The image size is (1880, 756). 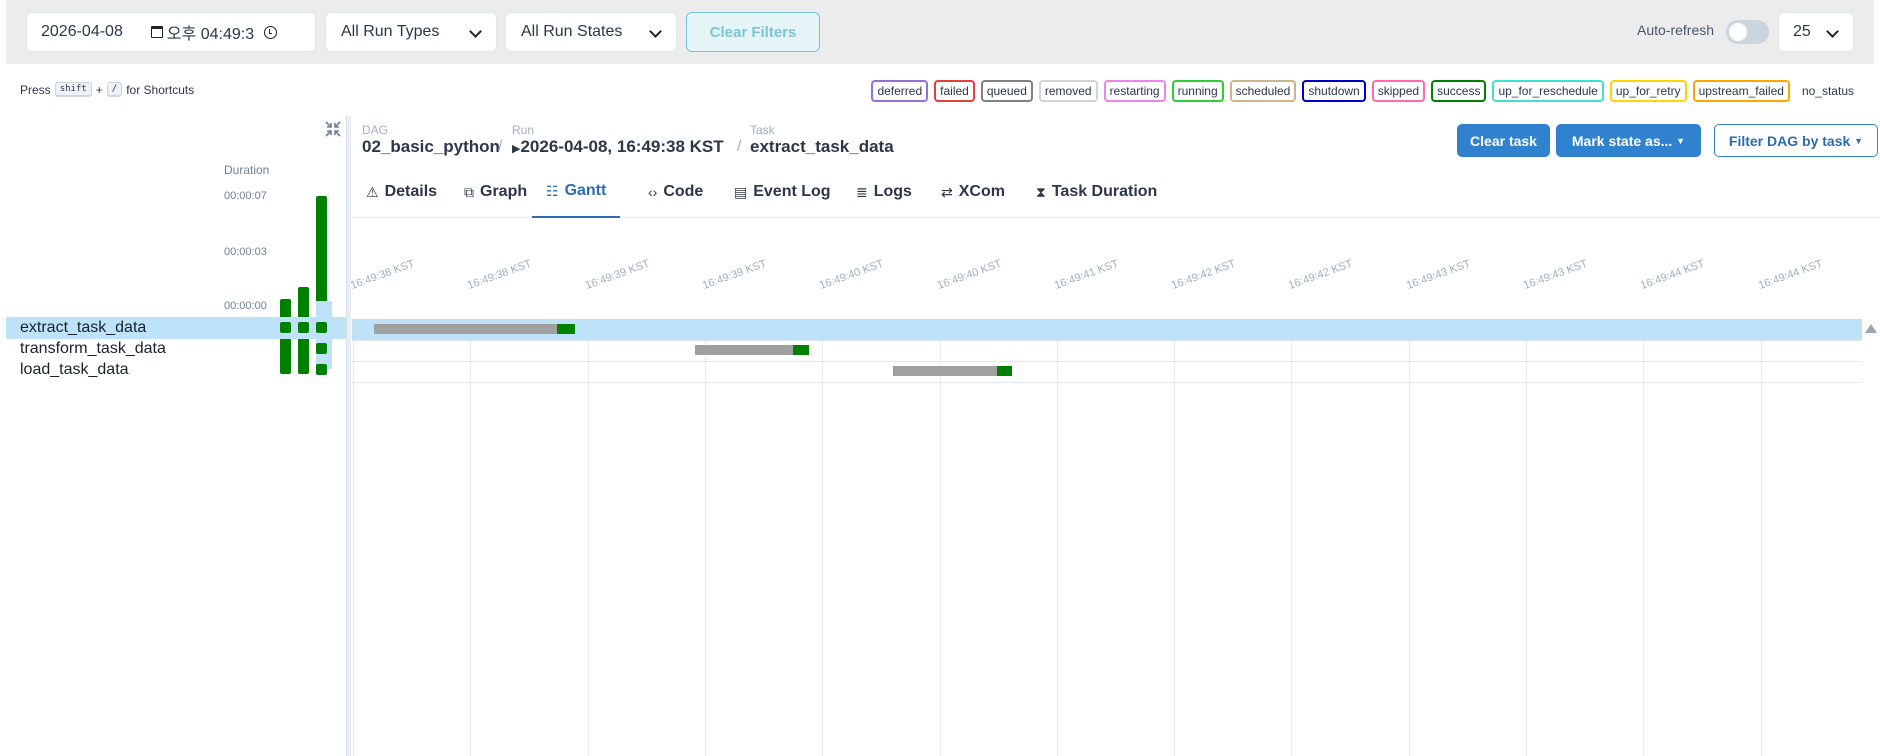 I want to click on details-icon: ⚠, so click(x=372, y=191).